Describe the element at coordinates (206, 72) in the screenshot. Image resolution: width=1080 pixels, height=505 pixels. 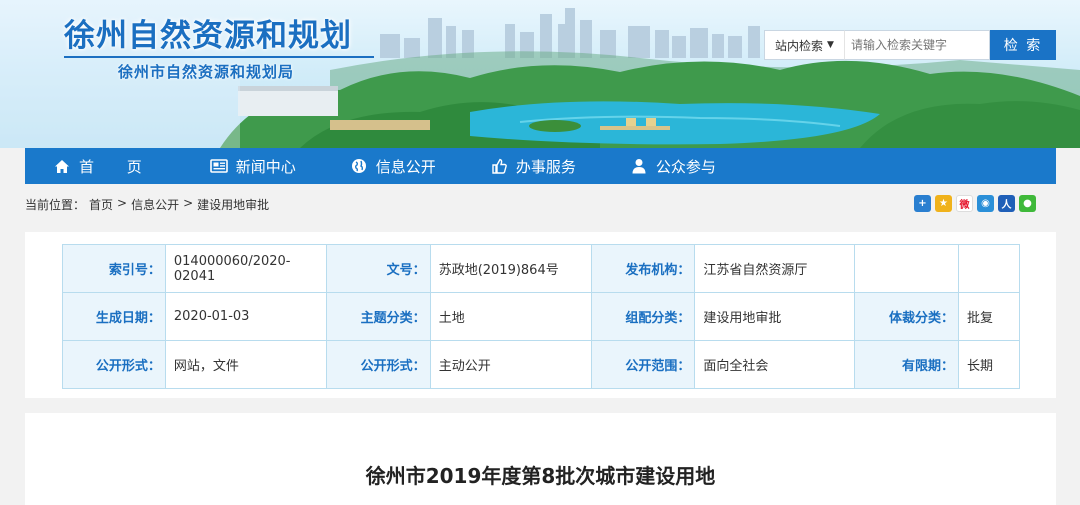
I see `site-subtitle: 徐州市自然资源和规划局` at that location.